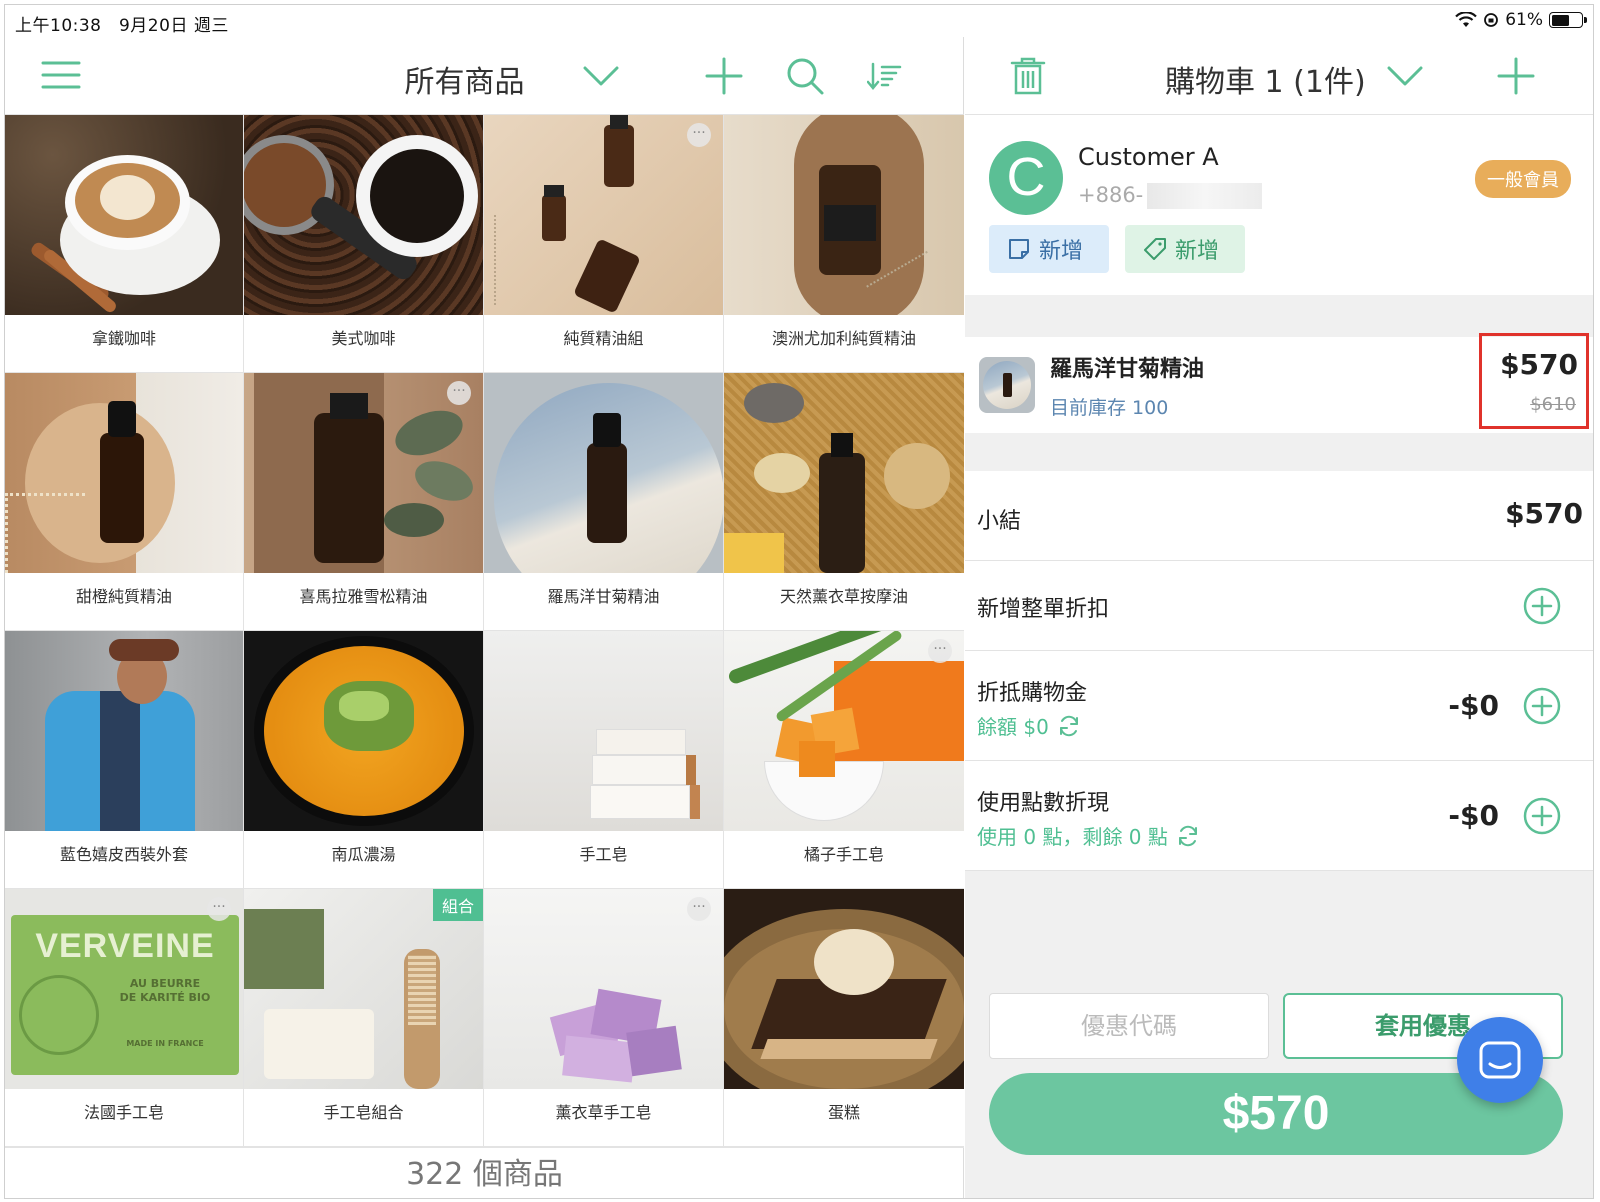 This screenshot has height=1202, width=1600. What do you see at coordinates (805, 76) in the screenshot?
I see `search-icon` at bounding box center [805, 76].